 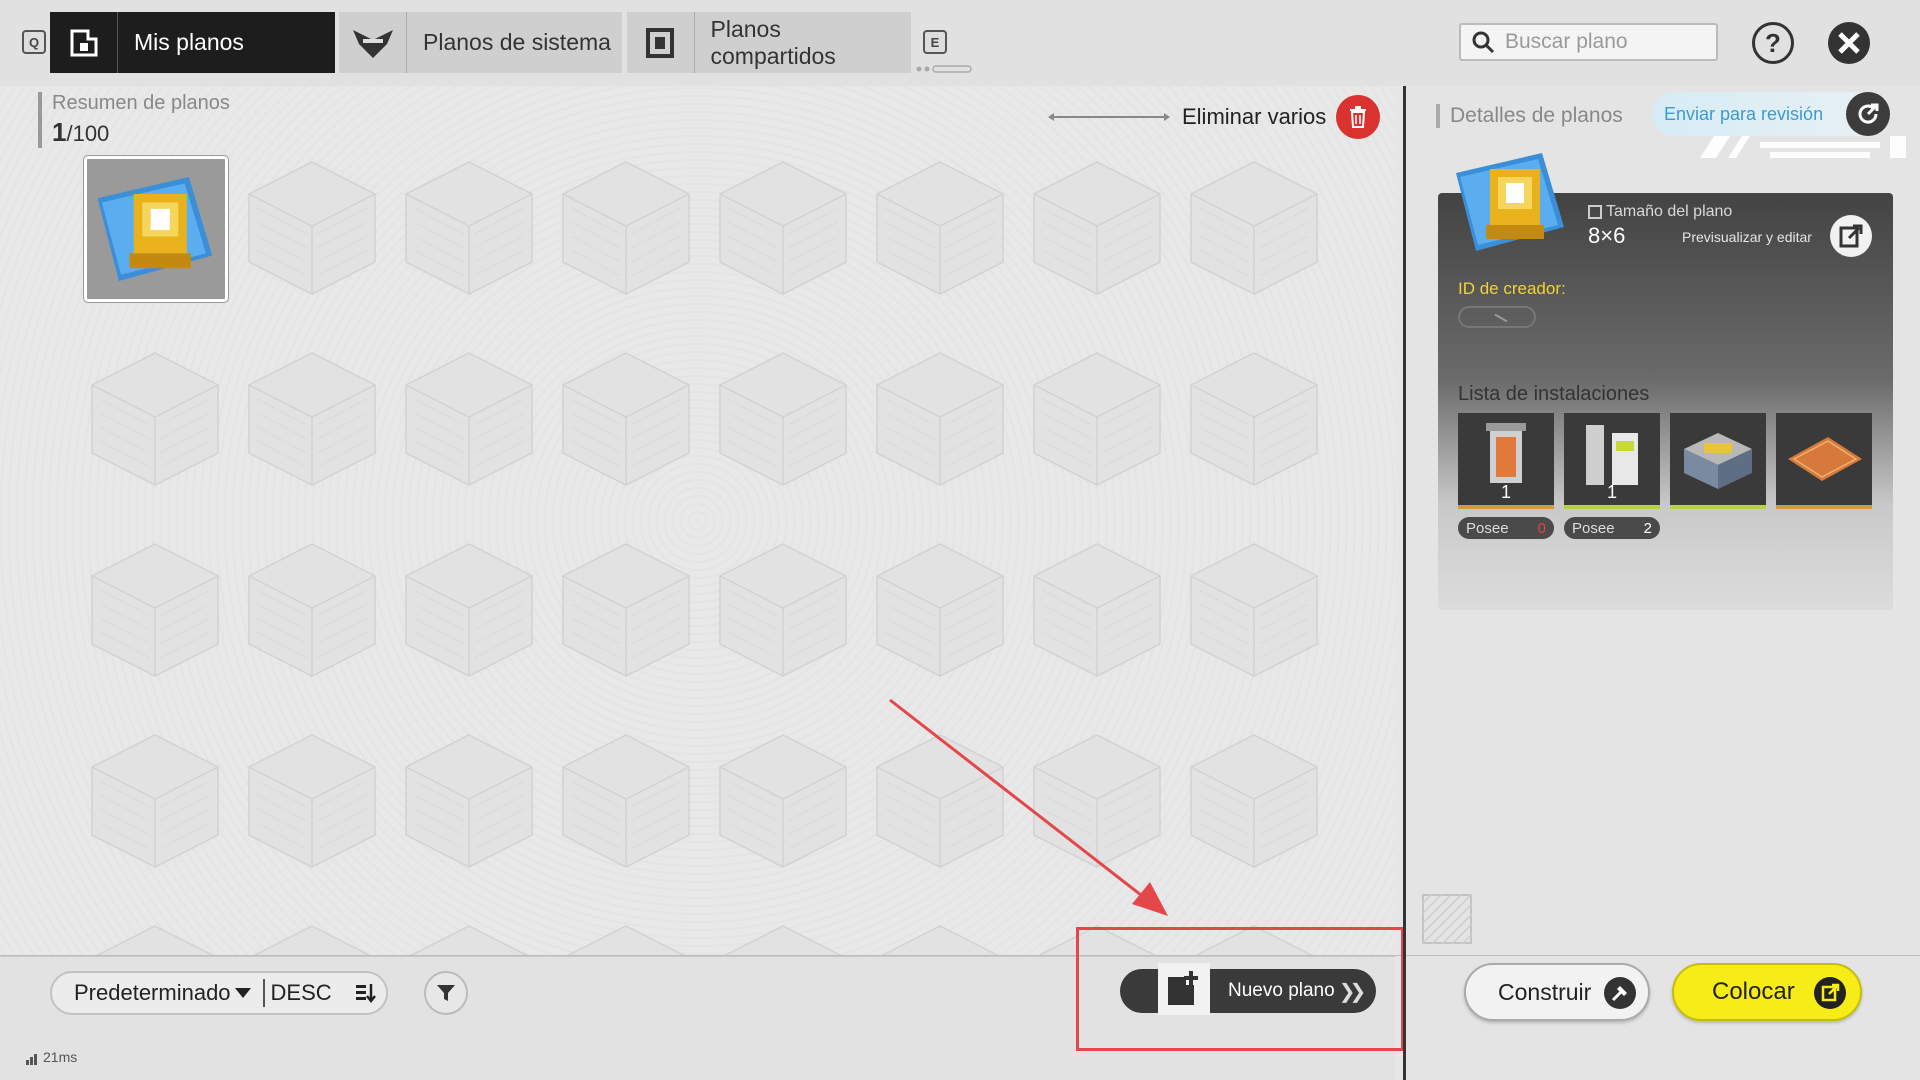 What do you see at coordinates (242, 993) in the screenshot?
I see `caret-down-icon` at bounding box center [242, 993].